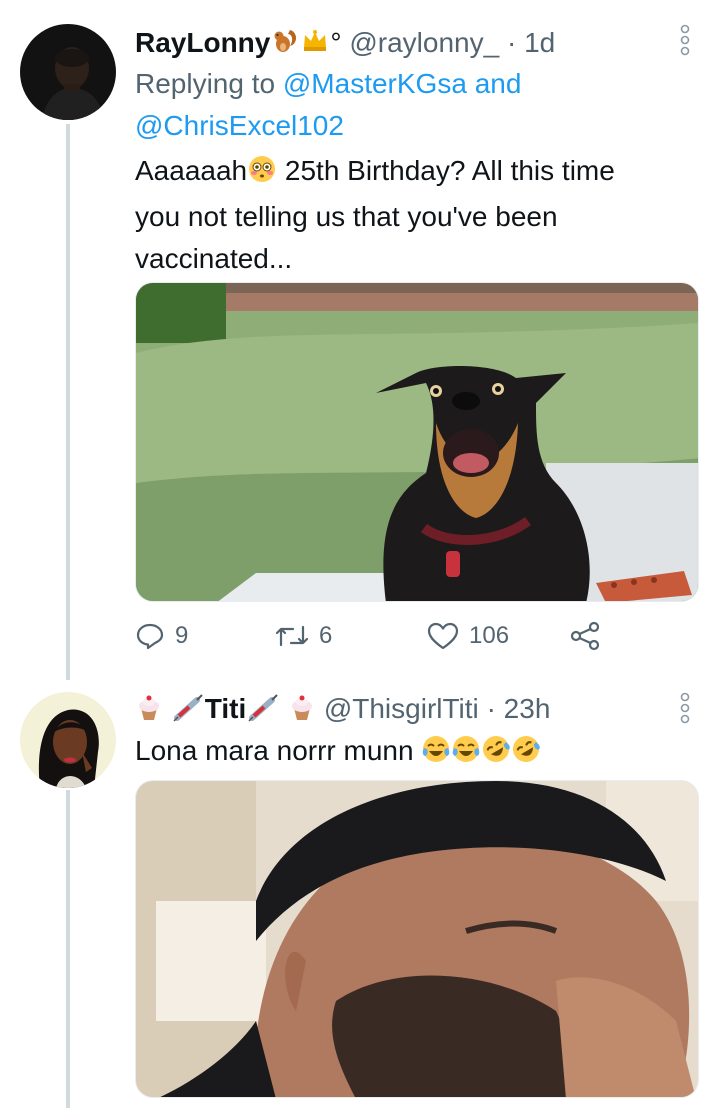 The height and width of the screenshot is (1108, 720). I want to click on replying-and: and, so click(498, 83).